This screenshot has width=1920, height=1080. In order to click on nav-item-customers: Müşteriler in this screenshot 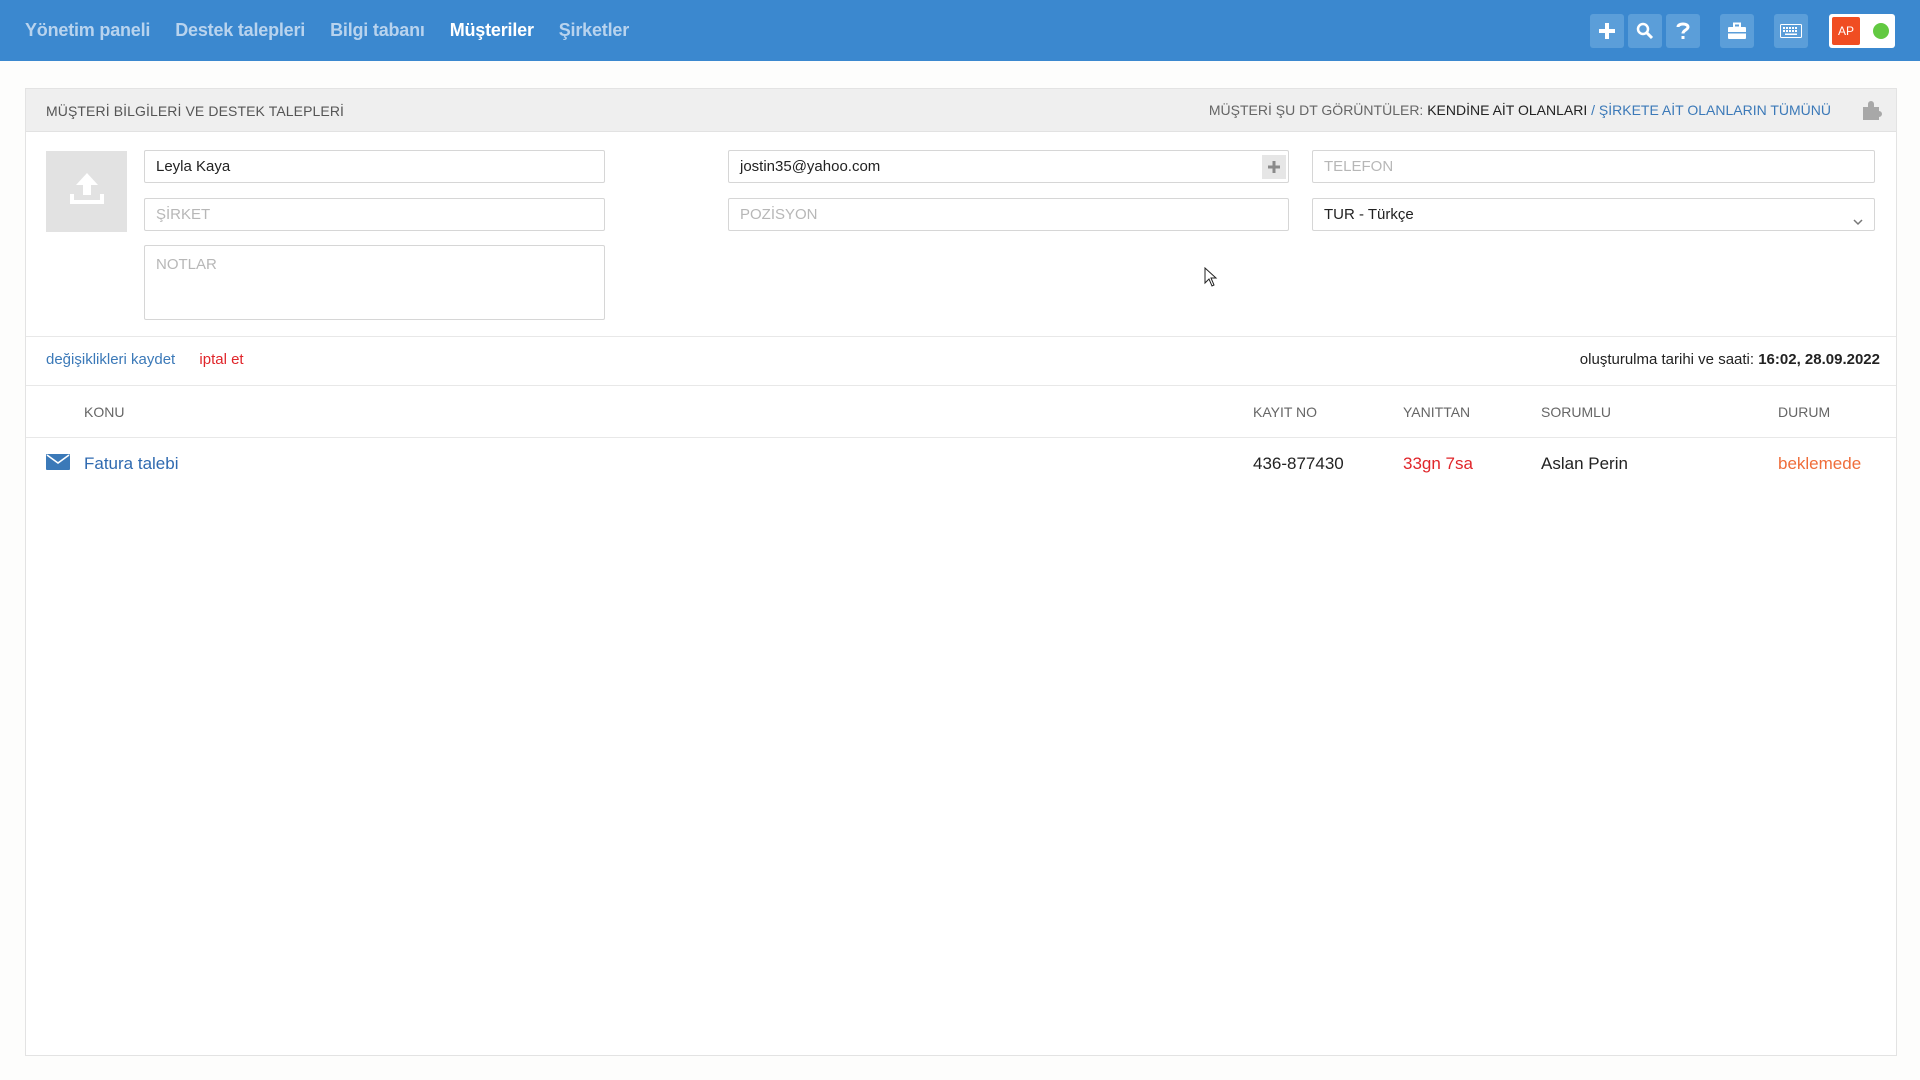, I will do `click(492, 30)`.